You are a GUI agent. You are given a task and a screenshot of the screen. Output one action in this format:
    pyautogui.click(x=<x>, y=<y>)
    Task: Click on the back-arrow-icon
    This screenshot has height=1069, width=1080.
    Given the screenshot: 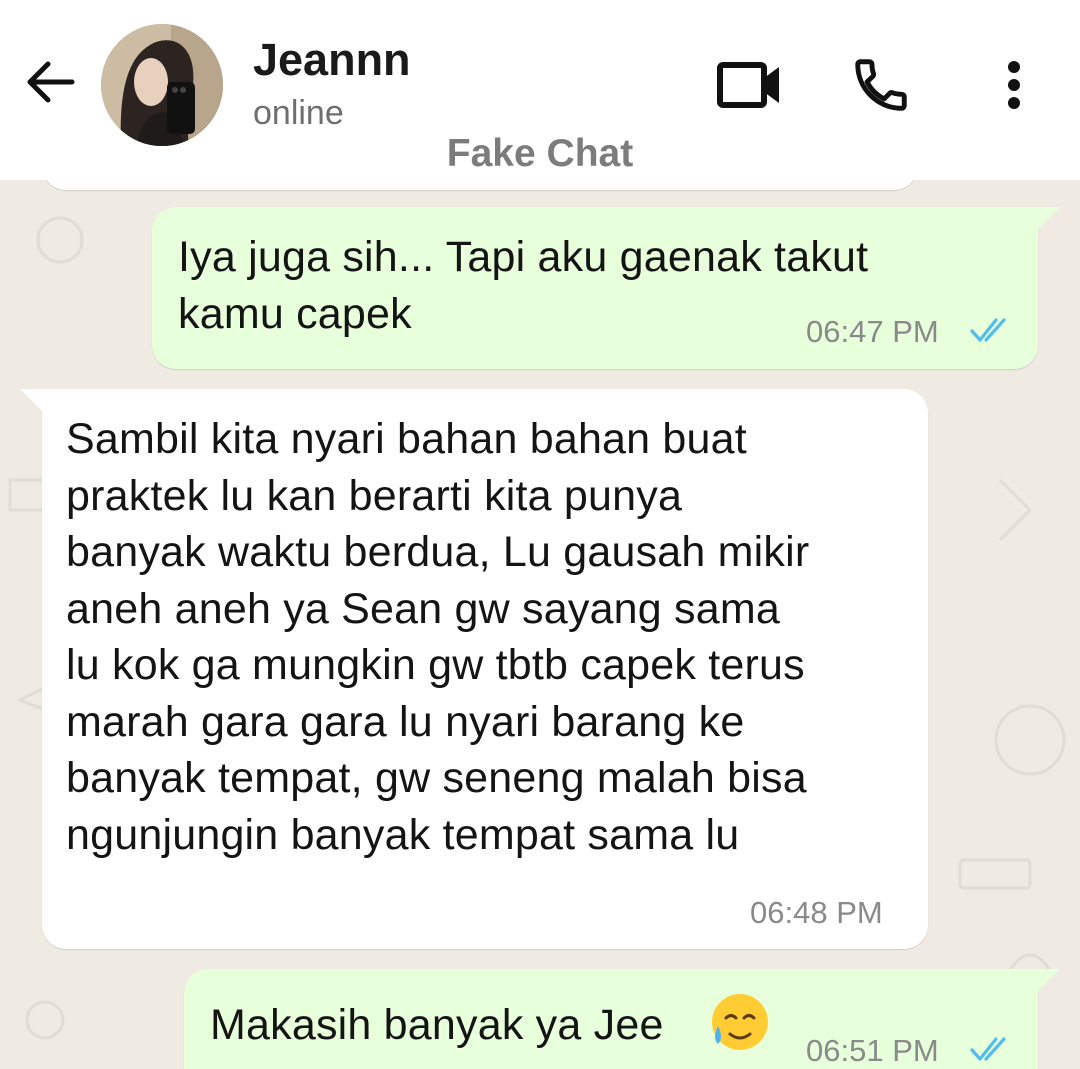 What is the action you would take?
    pyautogui.click(x=50, y=82)
    